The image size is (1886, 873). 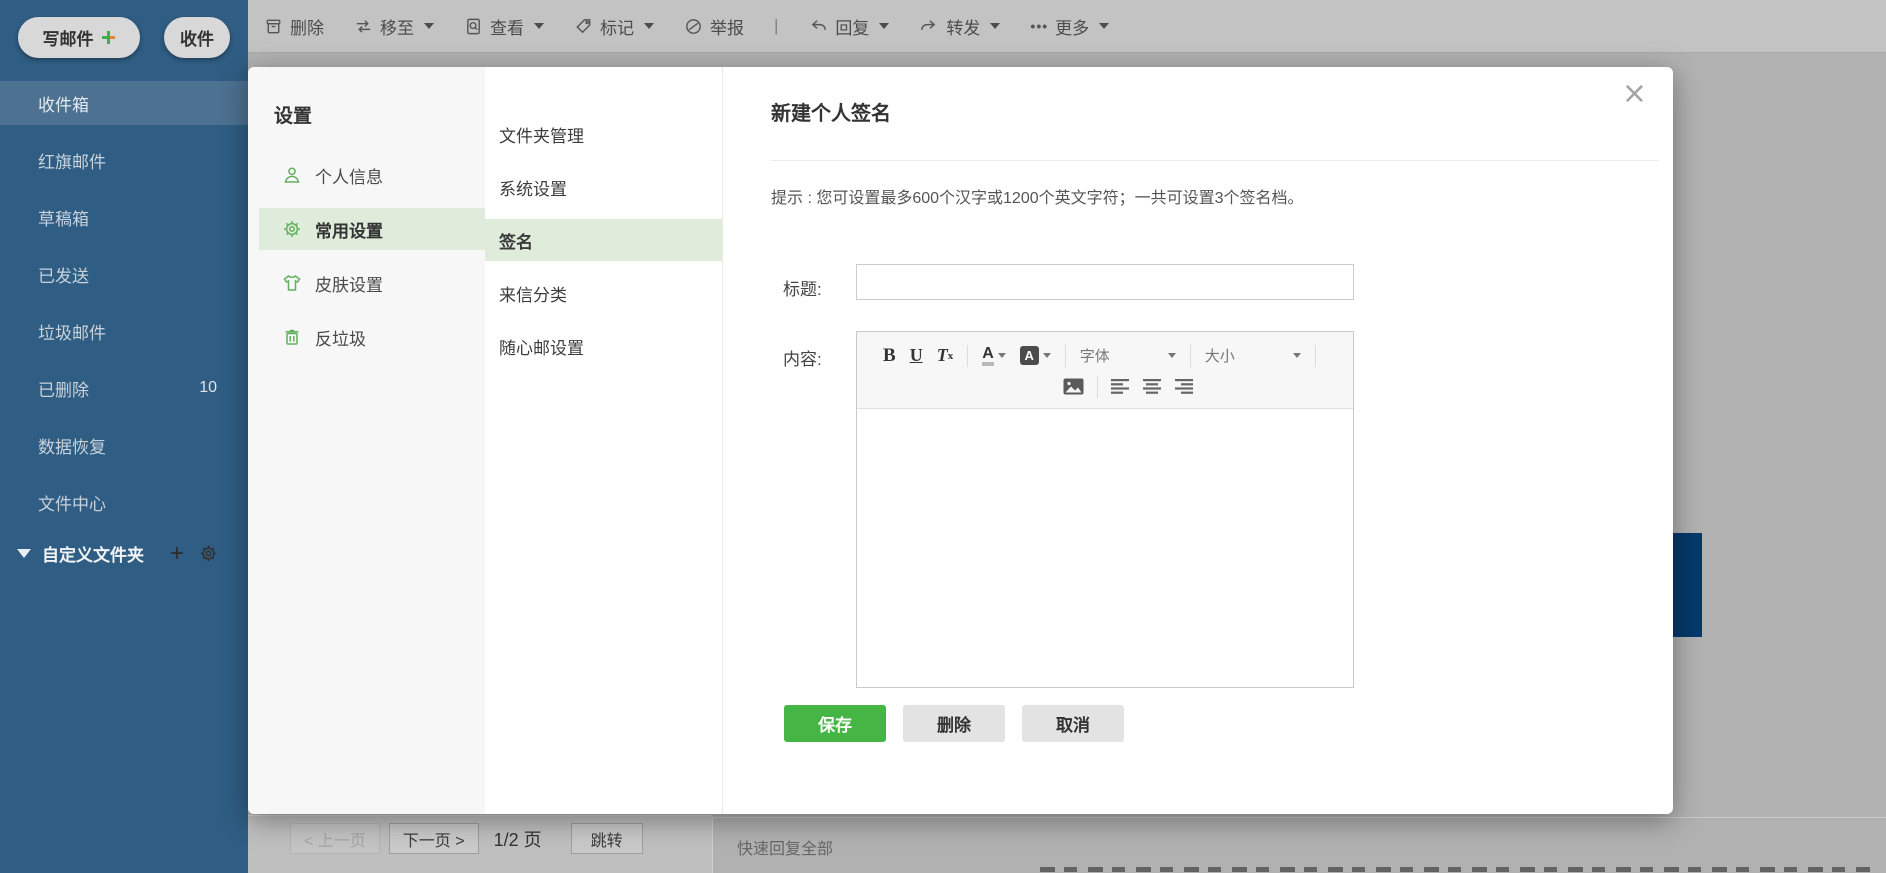 What do you see at coordinates (1105, 282) in the screenshot?
I see `signature-title-input` at bounding box center [1105, 282].